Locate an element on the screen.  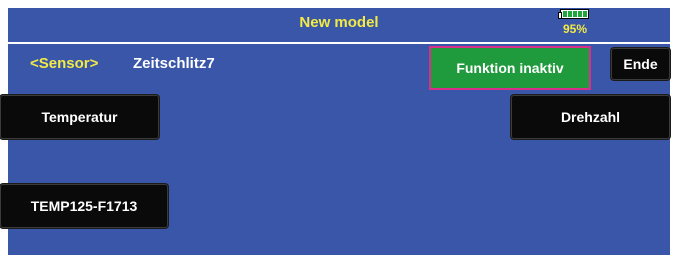
battery-percent: 95% is located at coordinates (575, 29).